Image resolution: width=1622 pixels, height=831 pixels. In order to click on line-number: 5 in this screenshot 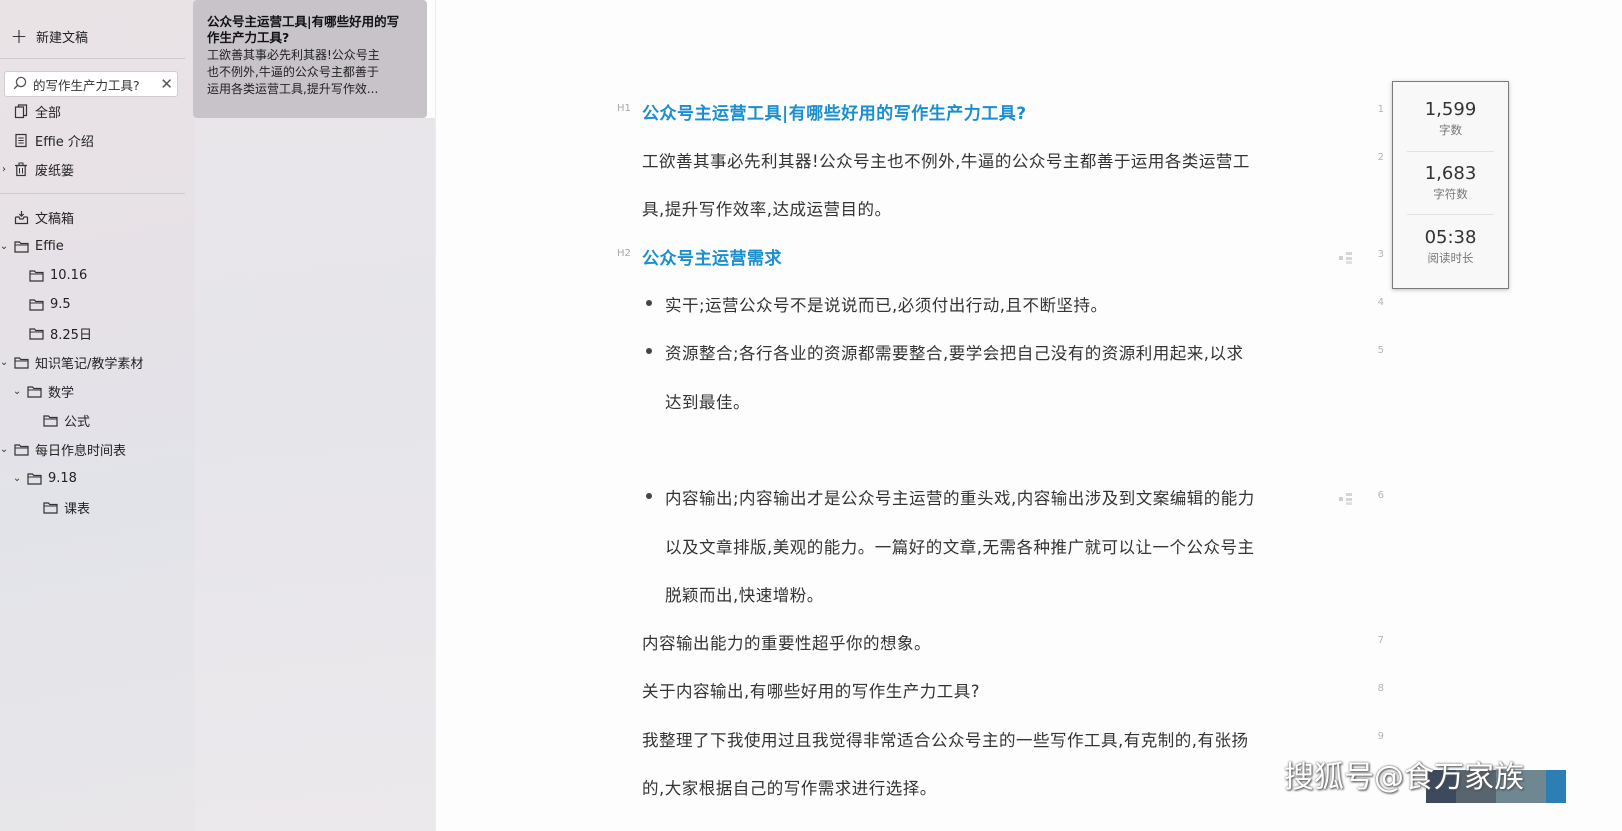, I will do `click(1380, 350)`.